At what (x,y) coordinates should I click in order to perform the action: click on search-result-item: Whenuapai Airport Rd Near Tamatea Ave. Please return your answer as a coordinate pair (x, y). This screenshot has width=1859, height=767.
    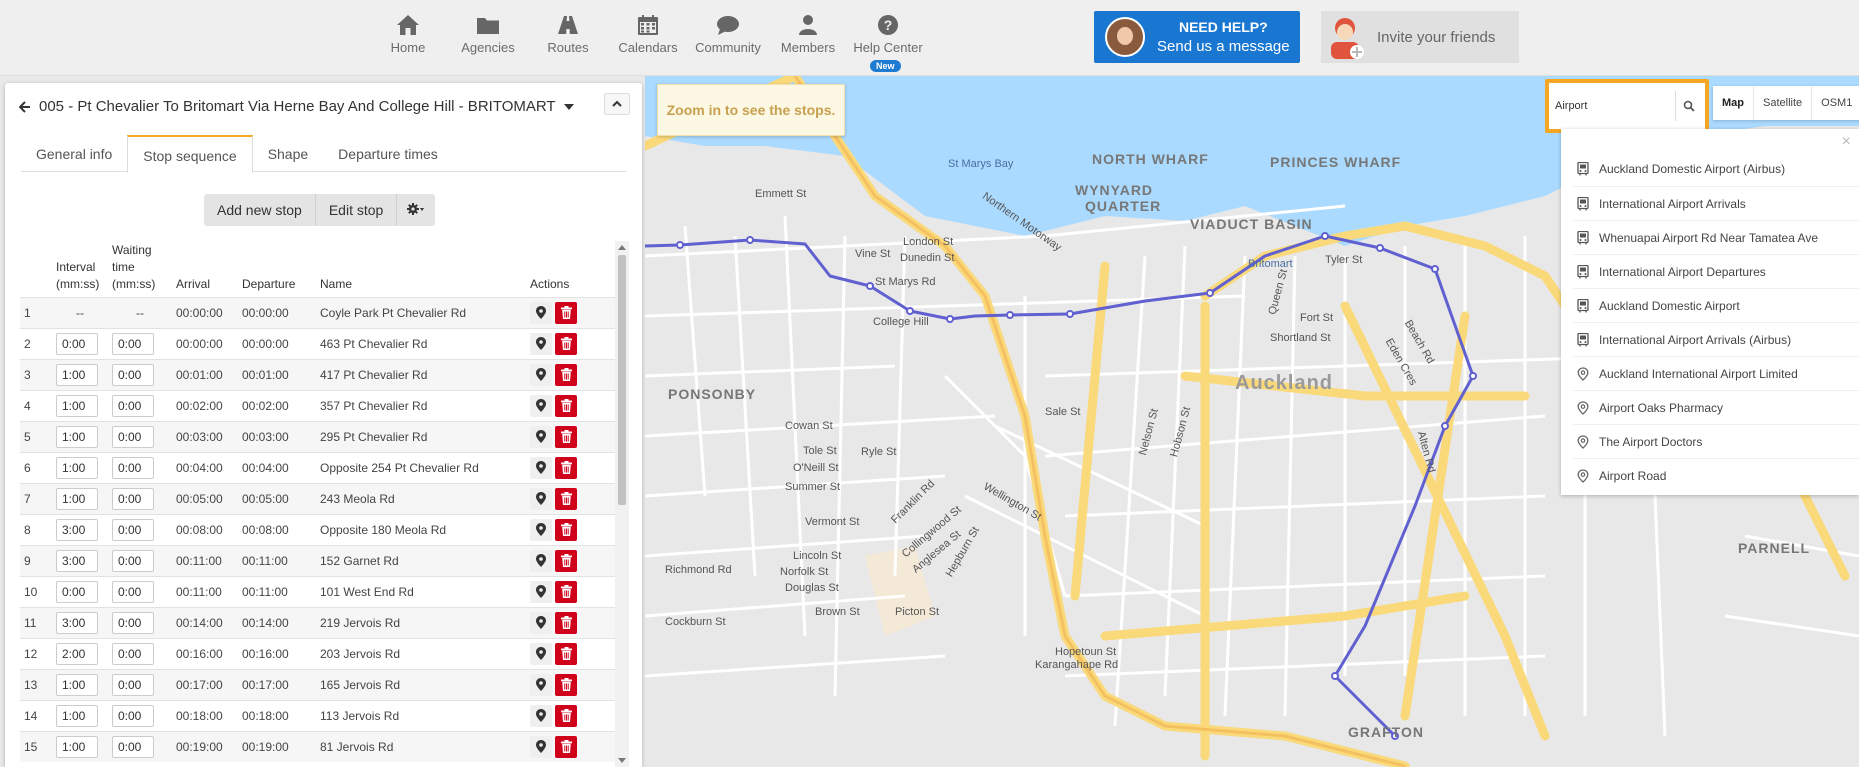
    Looking at the image, I should click on (1716, 237).